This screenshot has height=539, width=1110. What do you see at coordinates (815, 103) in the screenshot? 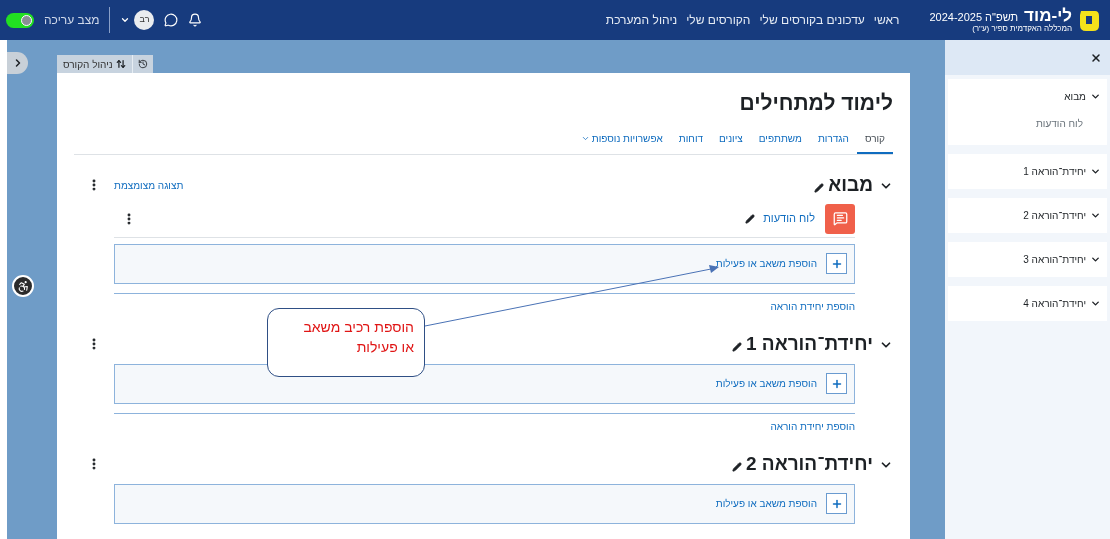
I see `course-title: לימוד למתחילים` at bounding box center [815, 103].